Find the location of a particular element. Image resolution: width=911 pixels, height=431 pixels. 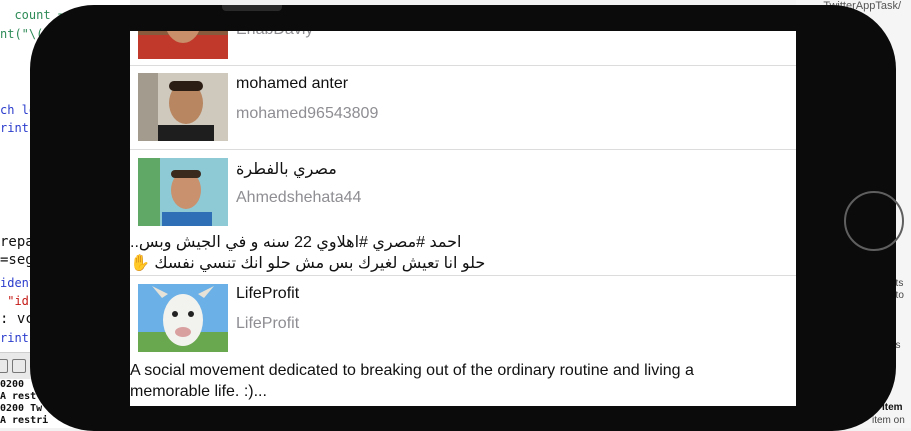

library-item-subtitle: item on is located at coordinates (888, 420).